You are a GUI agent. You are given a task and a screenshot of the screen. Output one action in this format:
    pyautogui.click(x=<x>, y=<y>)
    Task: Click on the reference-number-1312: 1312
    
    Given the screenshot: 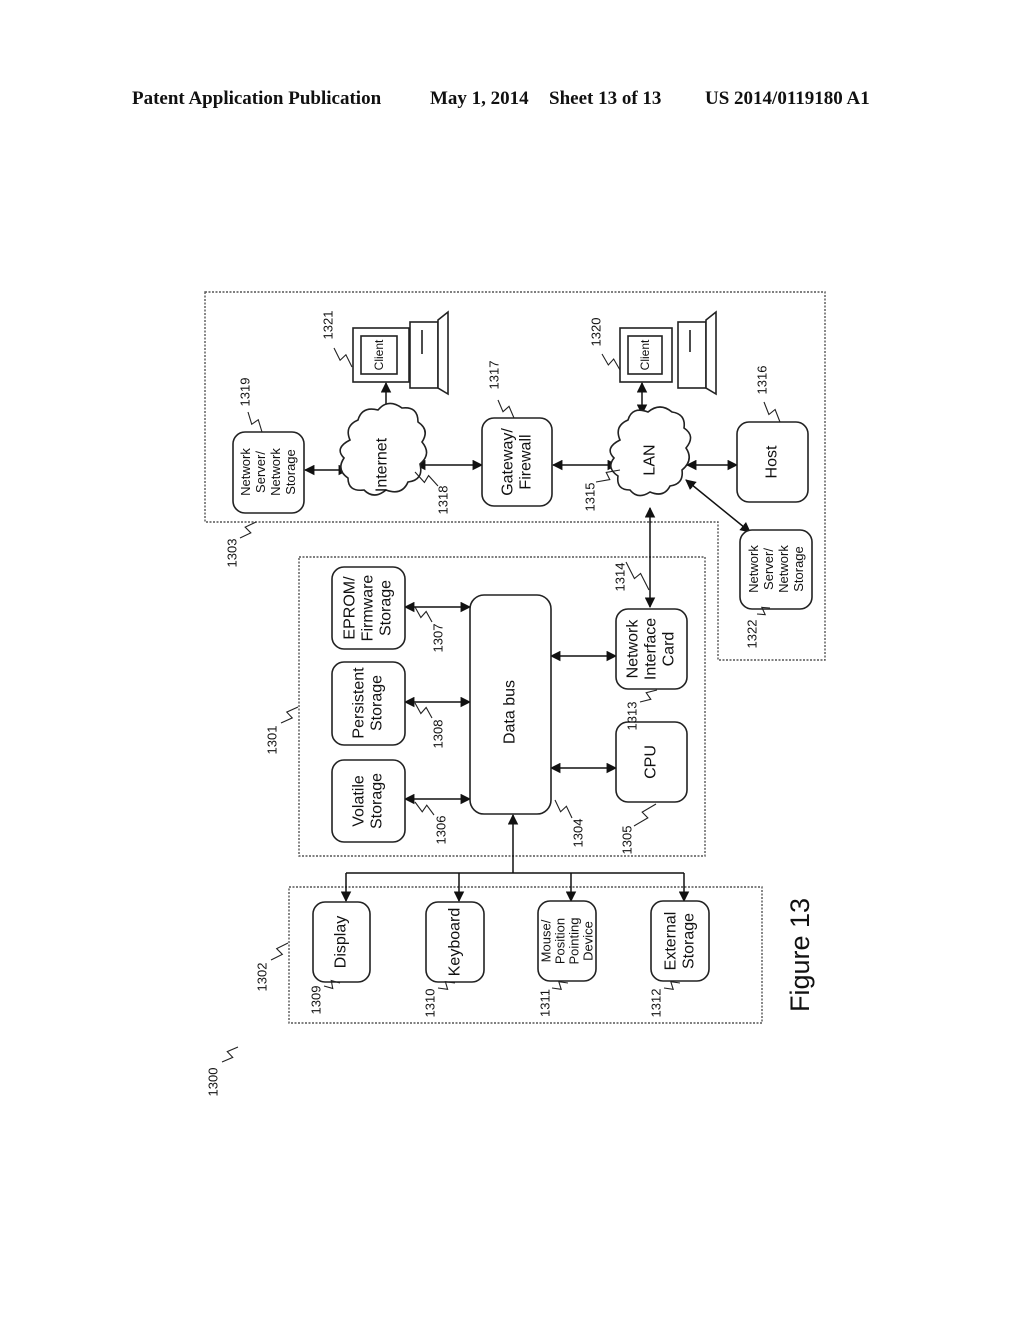 What is the action you would take?
    pyautogui.click(x=656, y=1003)
    